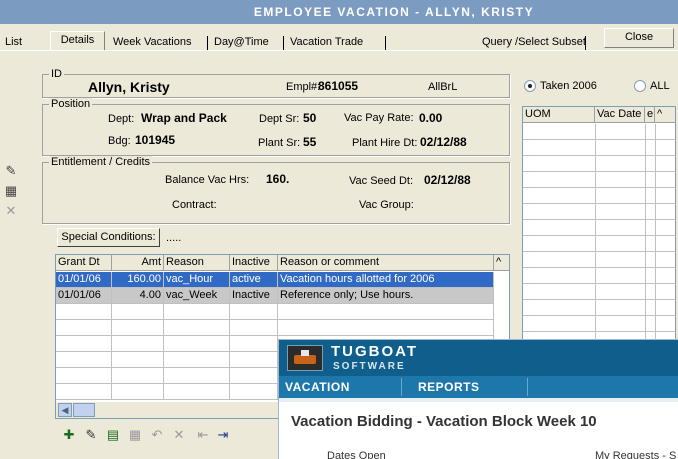 Image resolution: width=678 pixels, height=459 pixels. I want to click on plant-sr-label: Plant Sr:, so click(279, 143).